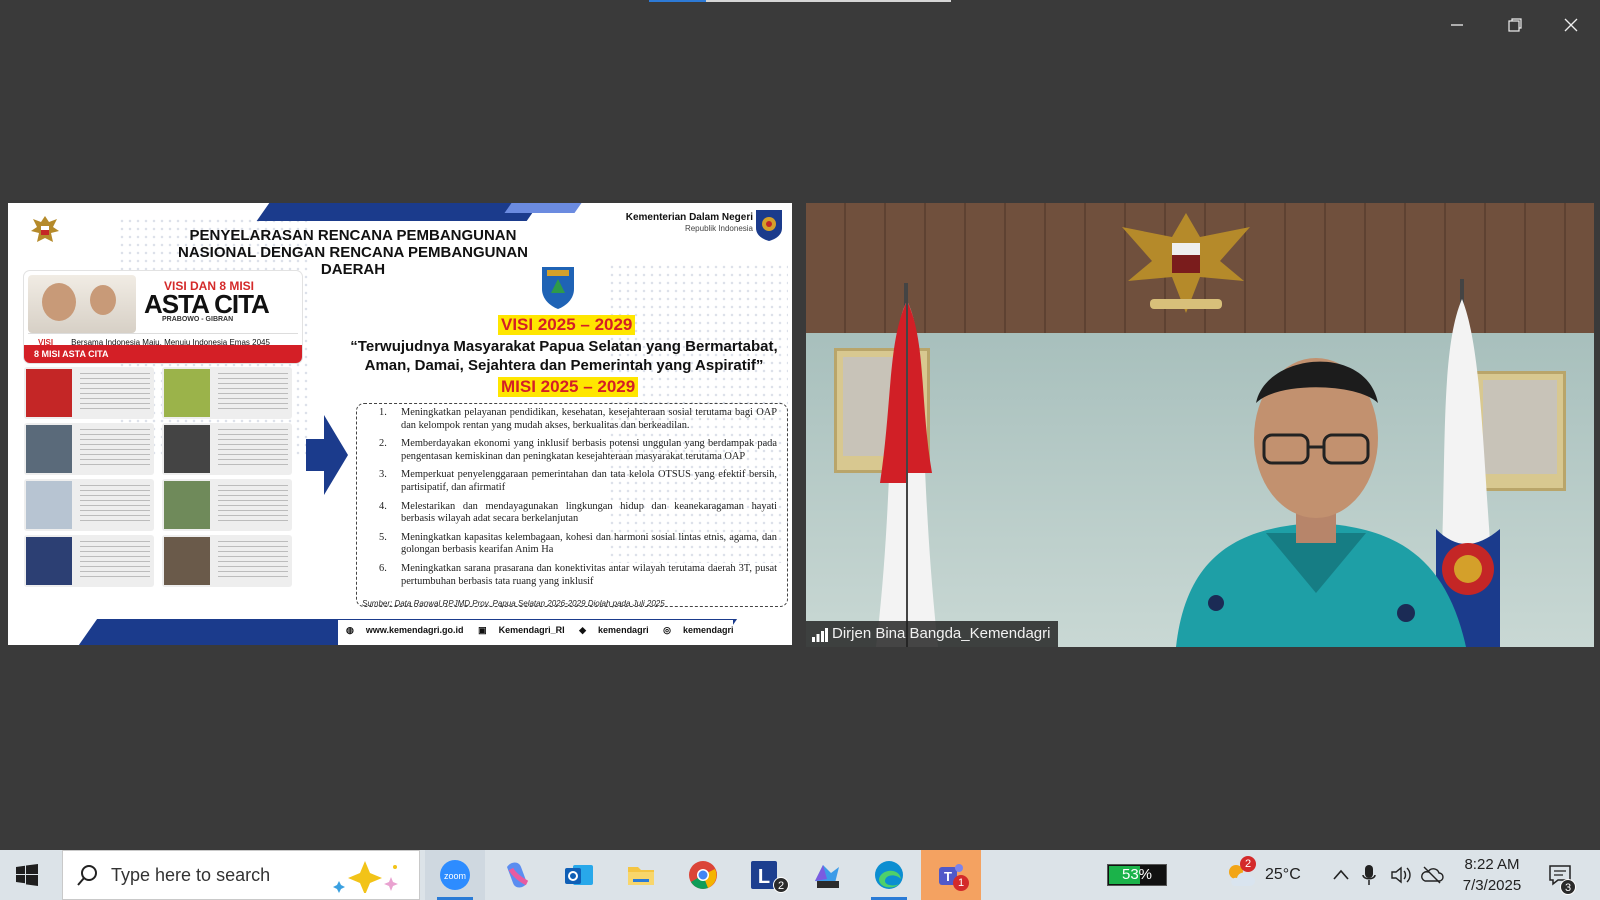 Image resolution: width=1600 pixels, height=900 pixels. I want to click on taskbar-zoom: zoom, so click(455, 875).